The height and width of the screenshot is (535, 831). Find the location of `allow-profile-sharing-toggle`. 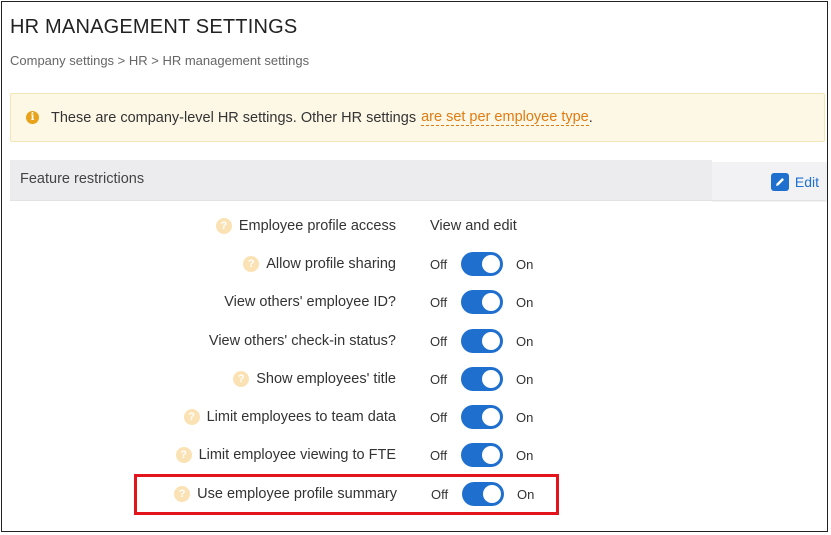

allow-profile-sharing-toggle is located at coordinates (482, 264).